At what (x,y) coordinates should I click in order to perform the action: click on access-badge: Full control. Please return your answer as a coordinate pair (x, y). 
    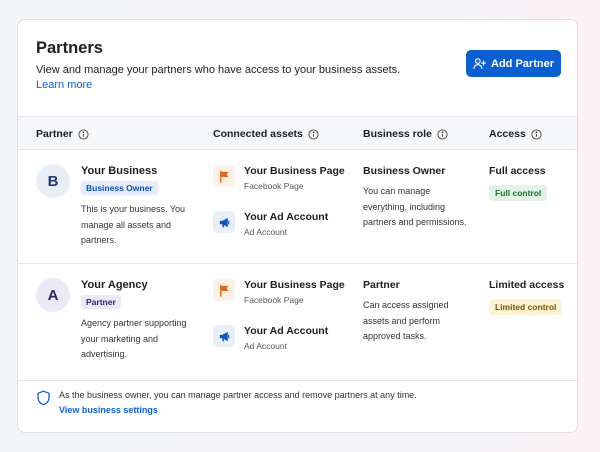
    Looking at the image, I should click on (518, 193).